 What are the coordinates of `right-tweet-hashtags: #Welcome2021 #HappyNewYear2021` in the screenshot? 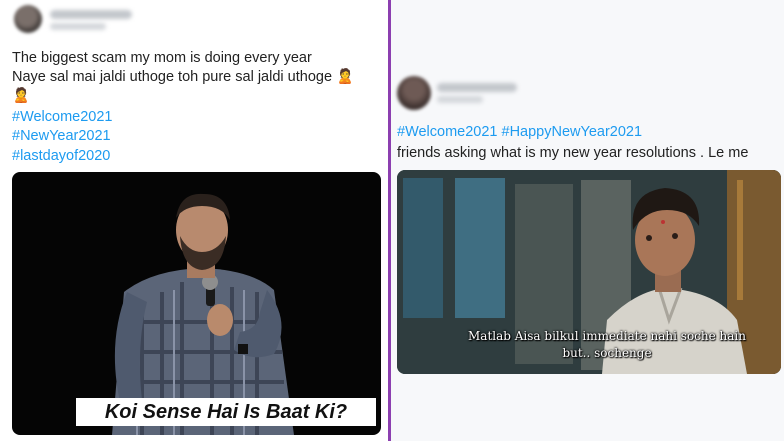 It's located at (519, 132).